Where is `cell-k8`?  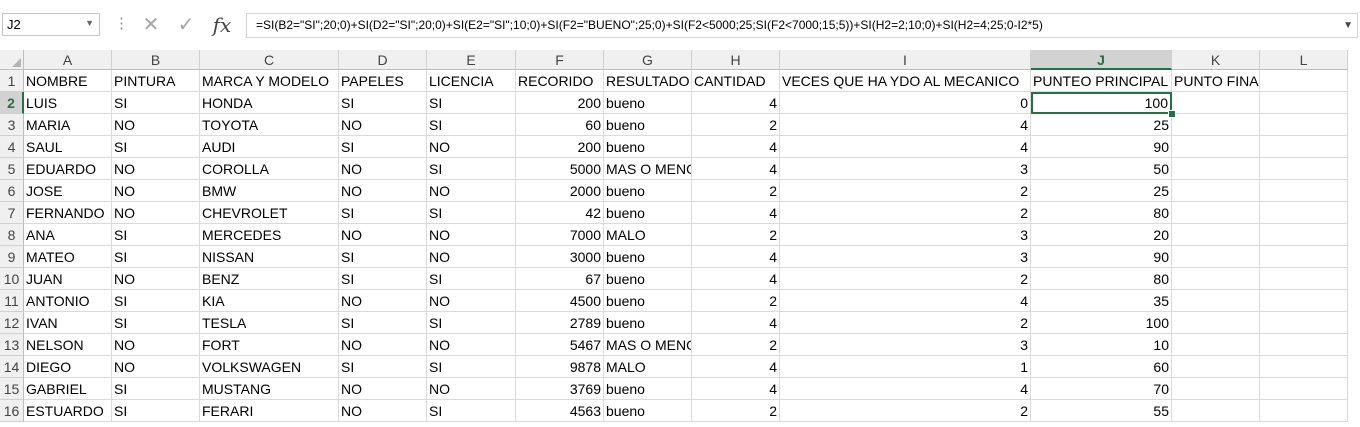
cell-k8 is located at coordinates (1216, 235).